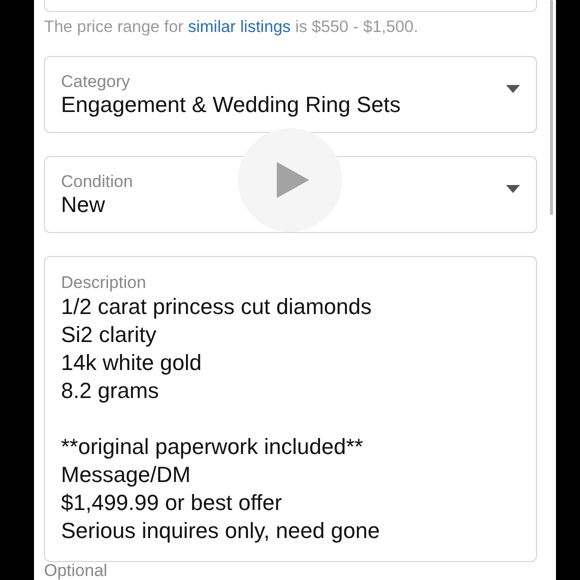 Image resolution: width=580 pixels, height=580 pixels. I want to click on play-icon, so click(293, 180).